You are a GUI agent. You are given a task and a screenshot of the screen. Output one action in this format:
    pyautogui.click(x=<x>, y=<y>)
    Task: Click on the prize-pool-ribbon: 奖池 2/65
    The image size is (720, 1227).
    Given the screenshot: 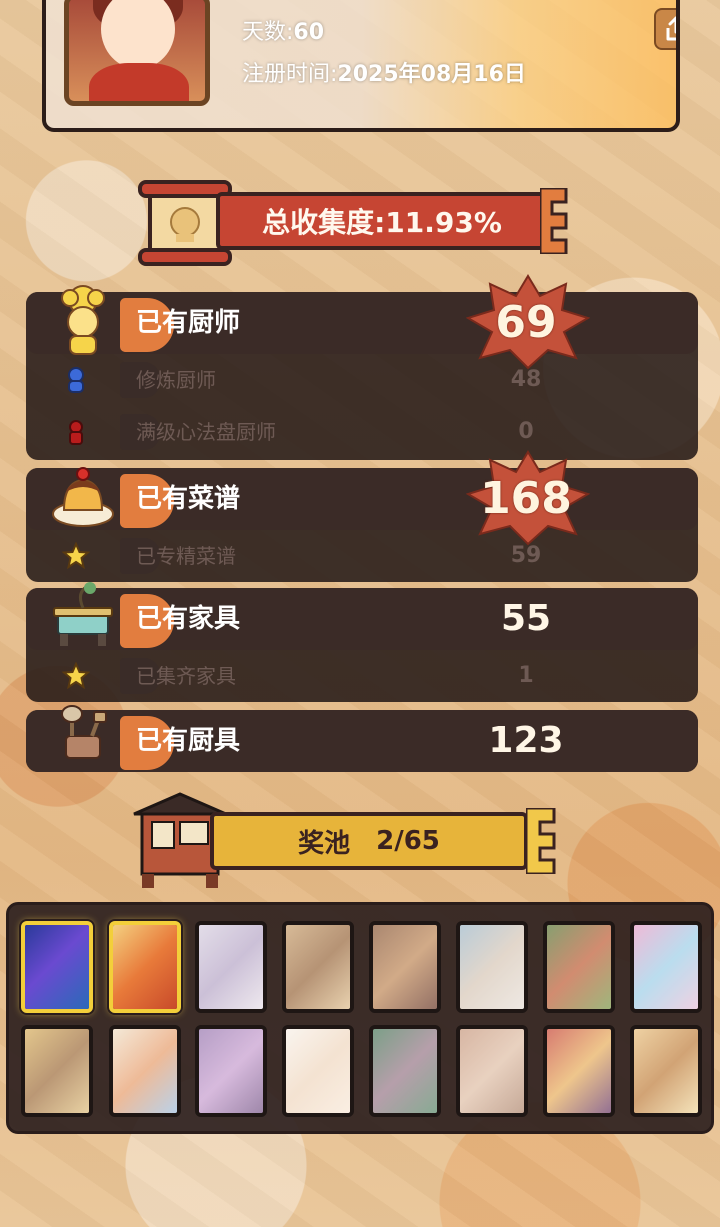 What is the action you would take?
    pyautogui.click(x=369, y=841)
    